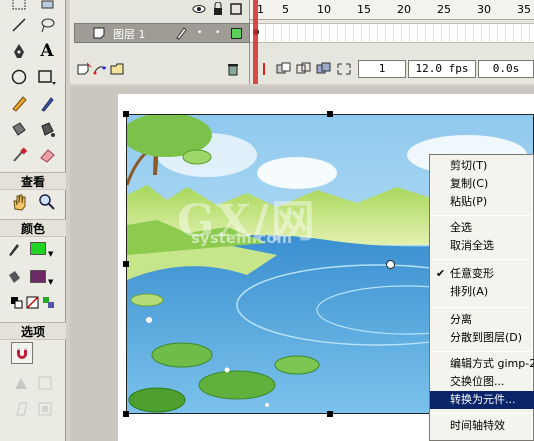  I want to click on skew-option-icon, so click(21, 409).